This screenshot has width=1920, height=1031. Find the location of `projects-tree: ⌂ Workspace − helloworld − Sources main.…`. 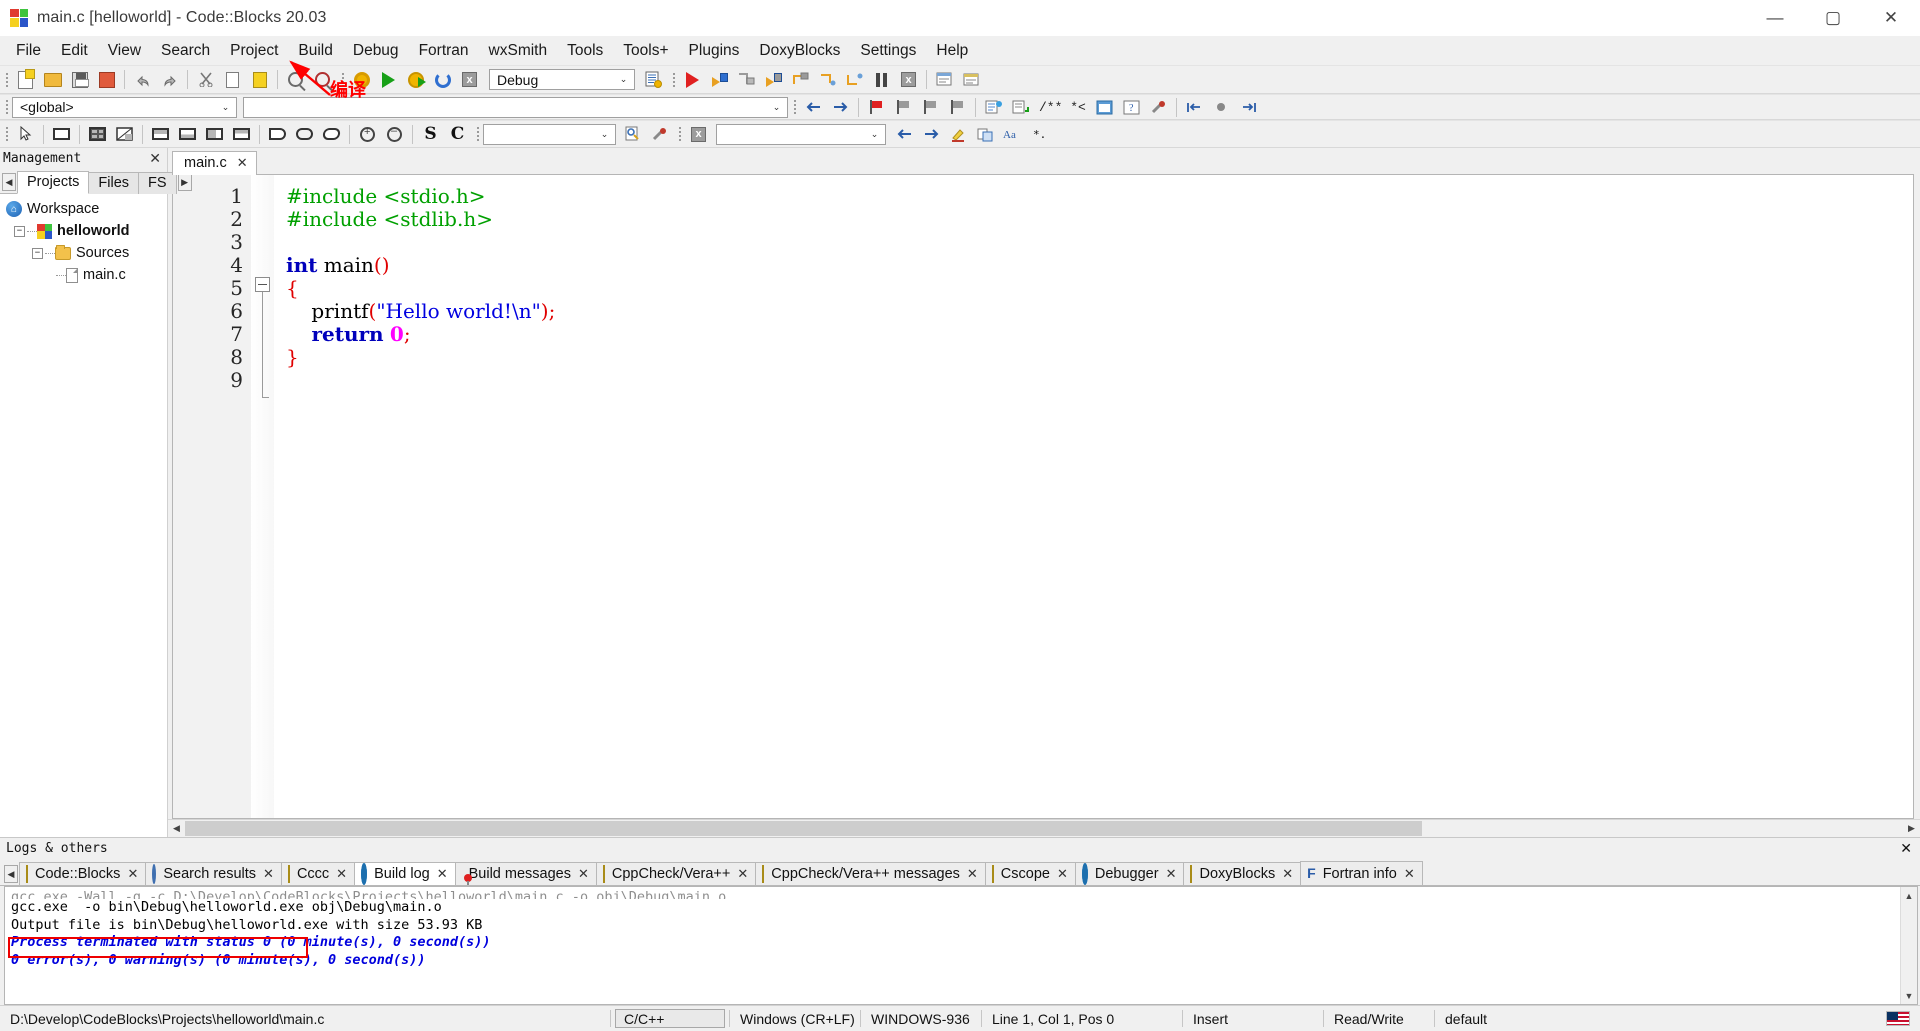

projects-tree: ⌂ Workspace − helloworld − Sources main.… is located at coordinates (83, 515).